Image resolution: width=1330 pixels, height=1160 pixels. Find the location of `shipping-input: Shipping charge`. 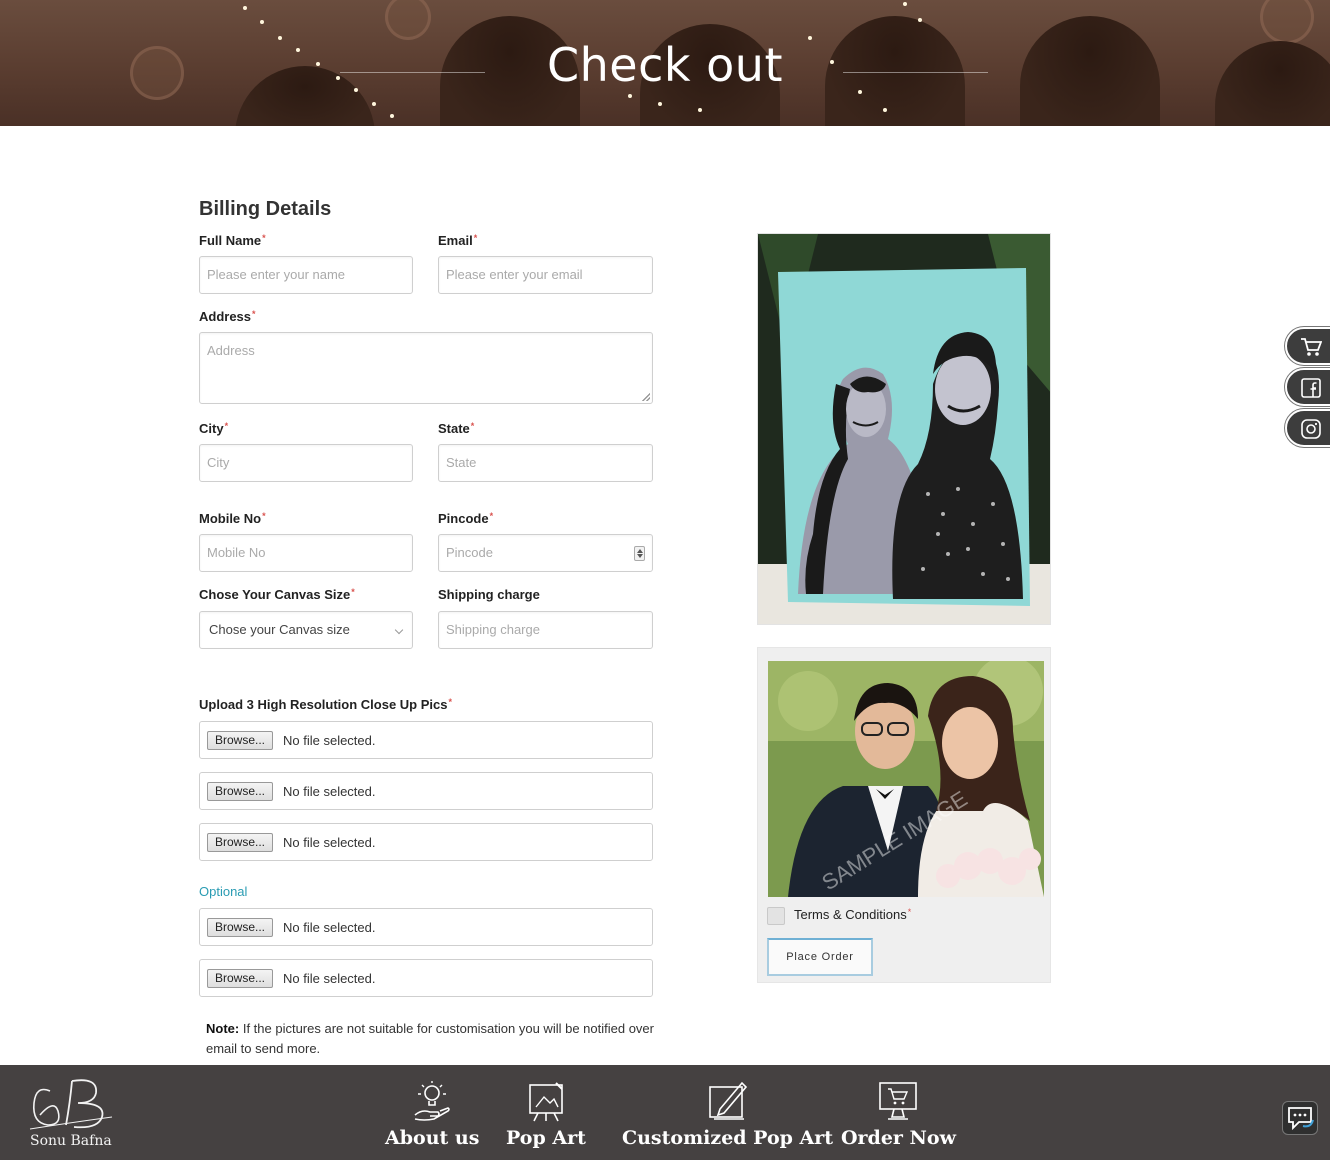

shipping-input: Shipping charge is located at coordinates (545, 630).